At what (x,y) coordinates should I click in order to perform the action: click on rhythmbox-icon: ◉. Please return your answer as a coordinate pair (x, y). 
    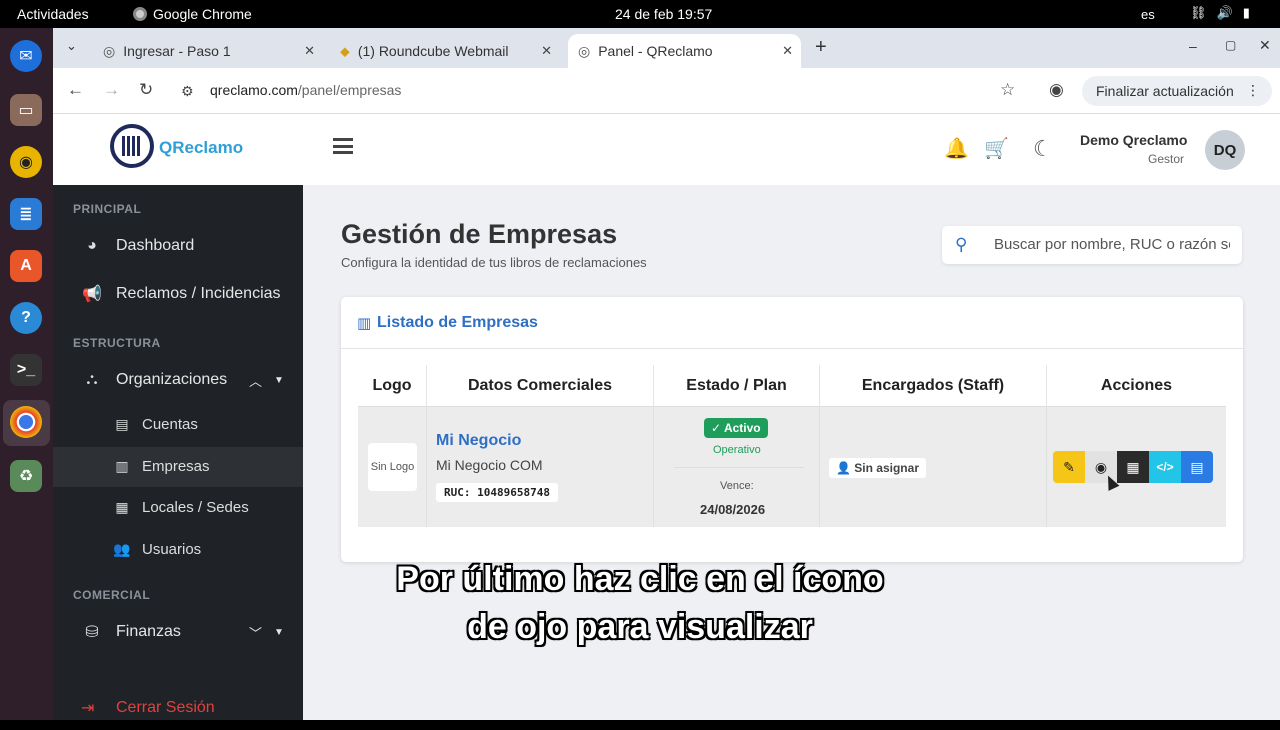
    Looking at the image, I should click on (26, 162).